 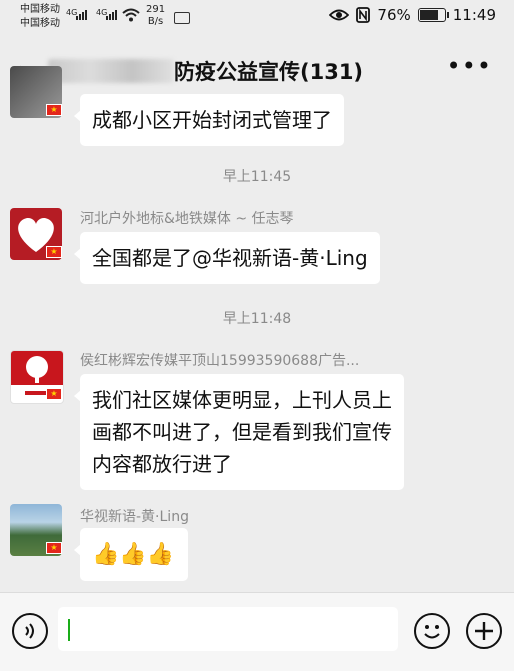 I want to click on sender-name: 华视新语-黄·Ling, so click(x=134, y=517).